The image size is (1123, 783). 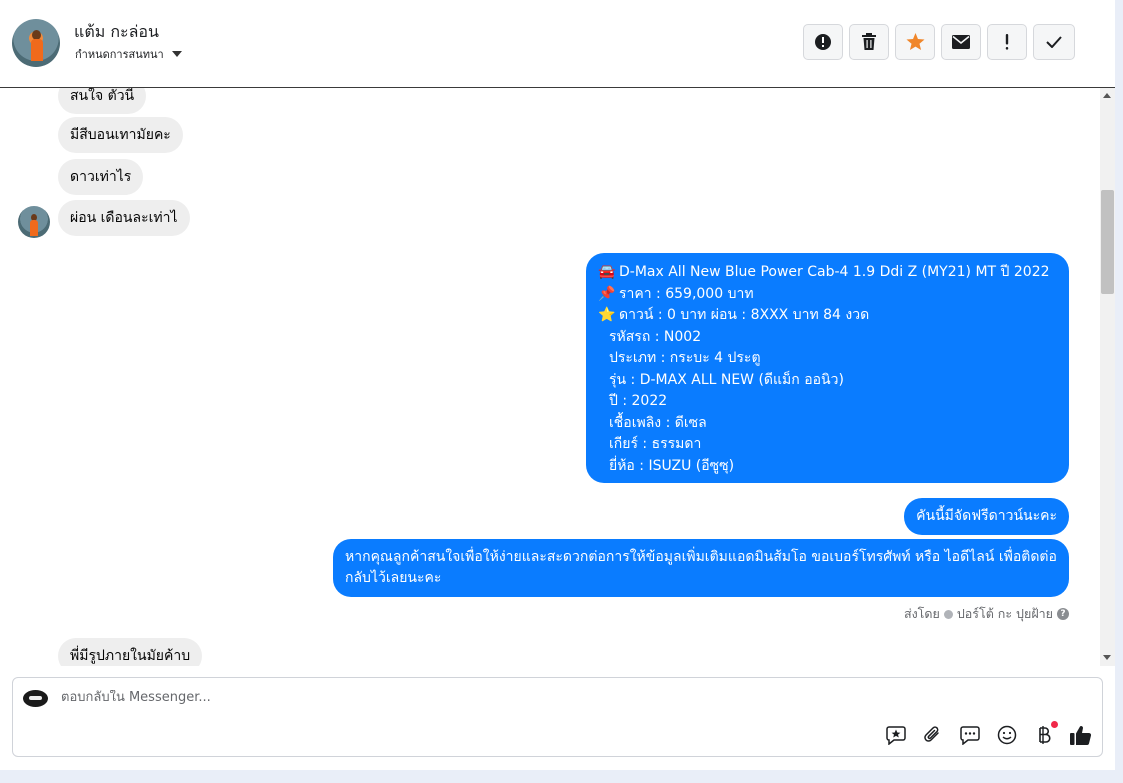 I want to click on follow-up-button, so click(x=1007, y=42).